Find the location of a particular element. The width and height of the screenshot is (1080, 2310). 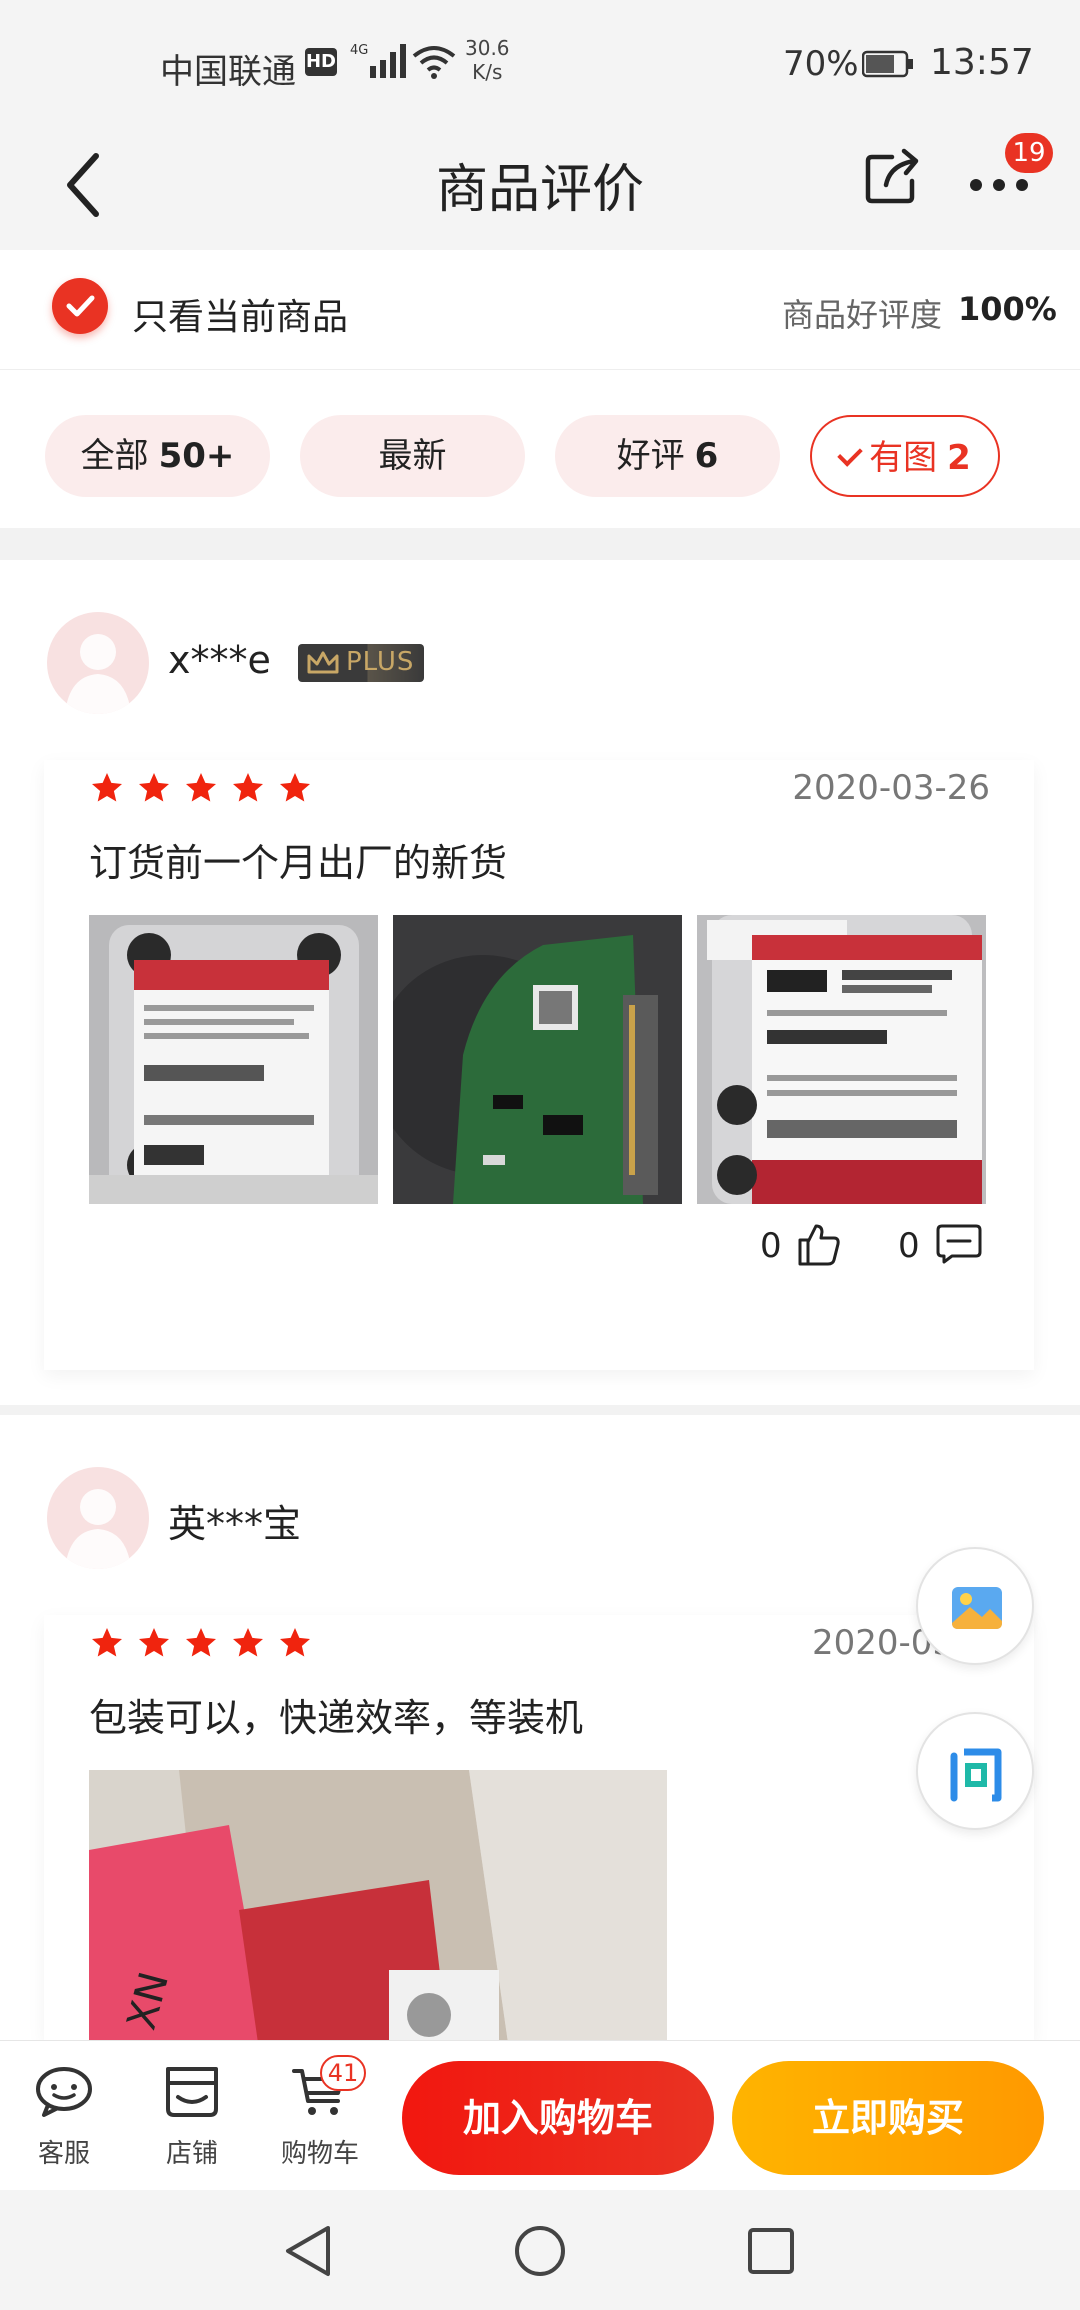

comment-icon is located at coordinates (958, 1244).